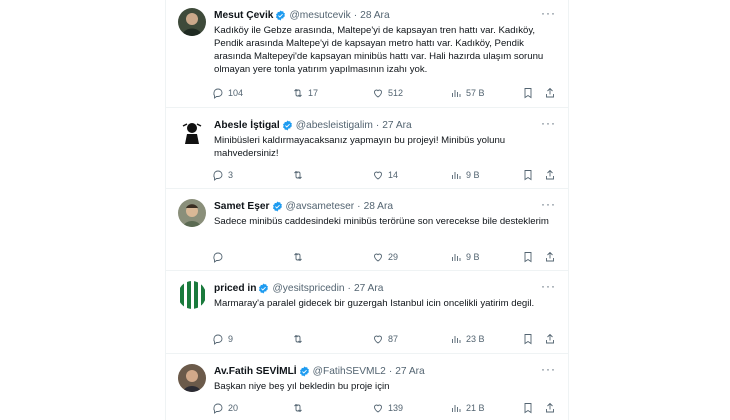 The width and height of the screenshot is (730, 420). I want to click on author-handle: @mesutcevik, so click(319, 15).